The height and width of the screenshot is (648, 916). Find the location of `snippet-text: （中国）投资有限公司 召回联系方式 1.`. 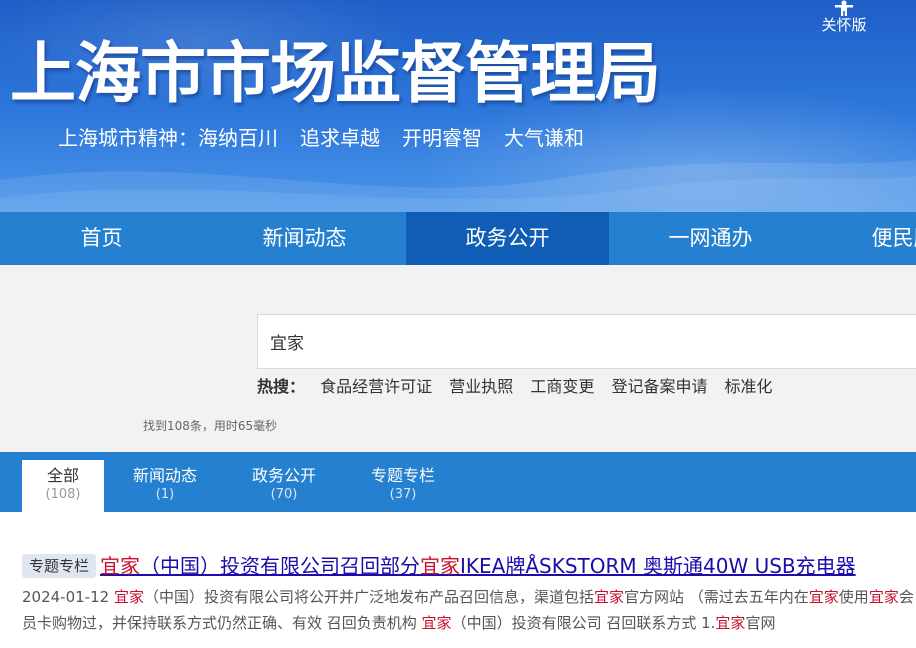

snippet-text: （中国）投资有限公司 召回联系方式 1. is located at coordinates (583, 623).